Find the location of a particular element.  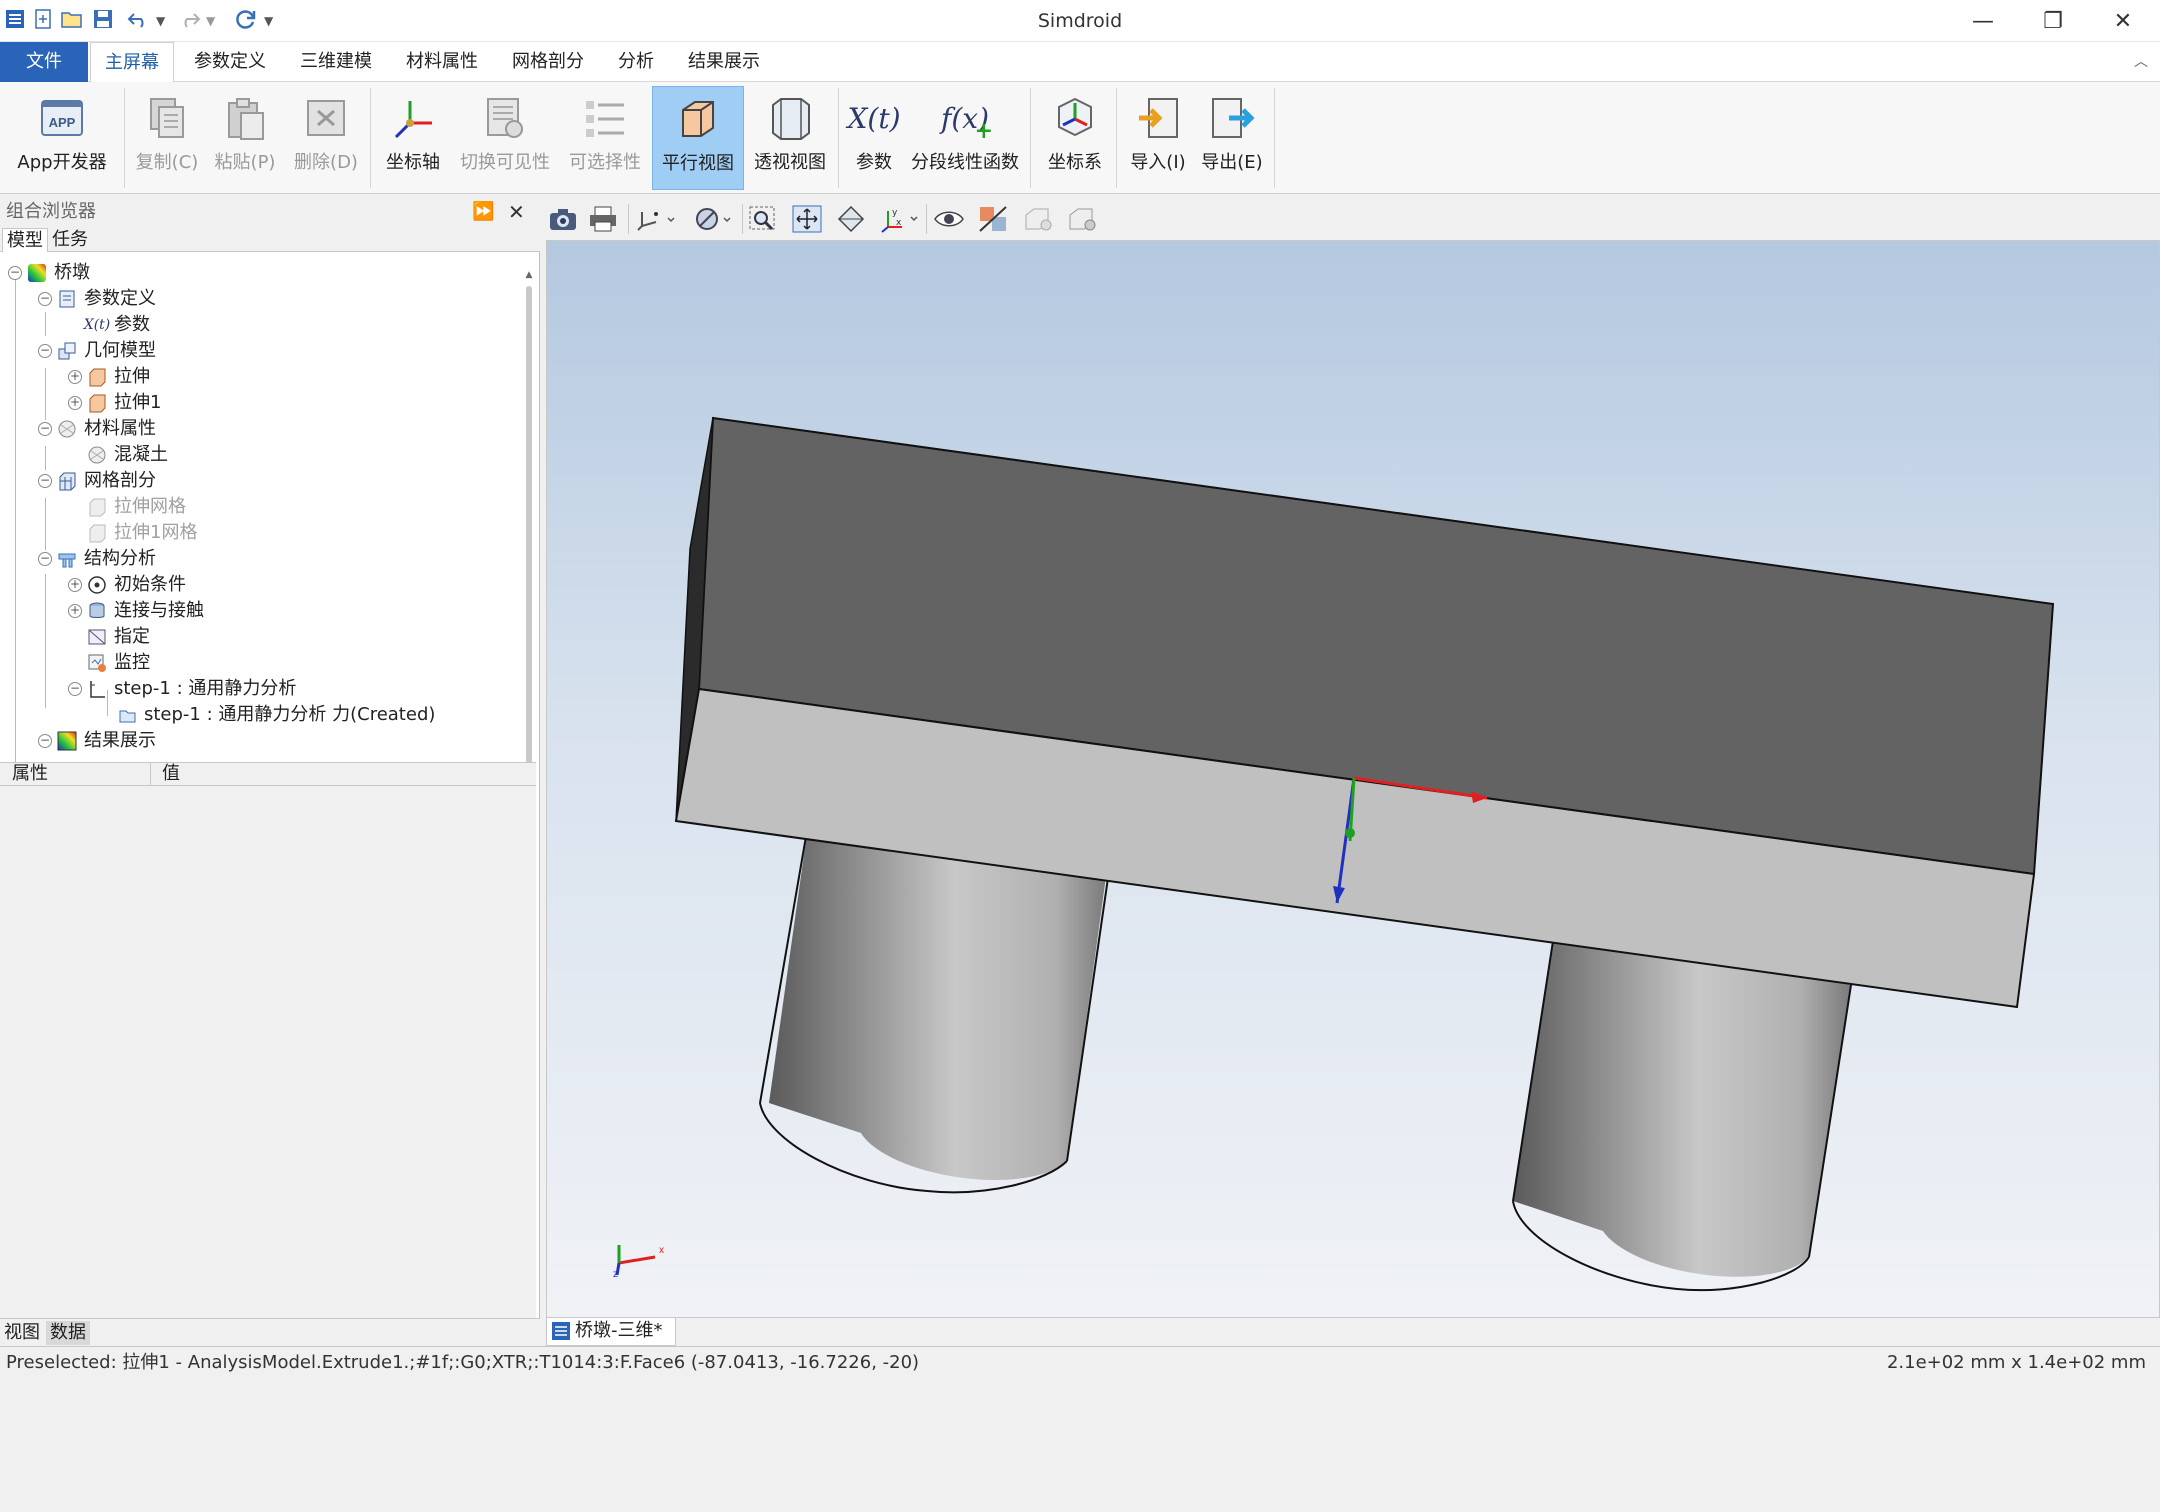

export-button: 导出(E) is located at coordinates (1232, 138).